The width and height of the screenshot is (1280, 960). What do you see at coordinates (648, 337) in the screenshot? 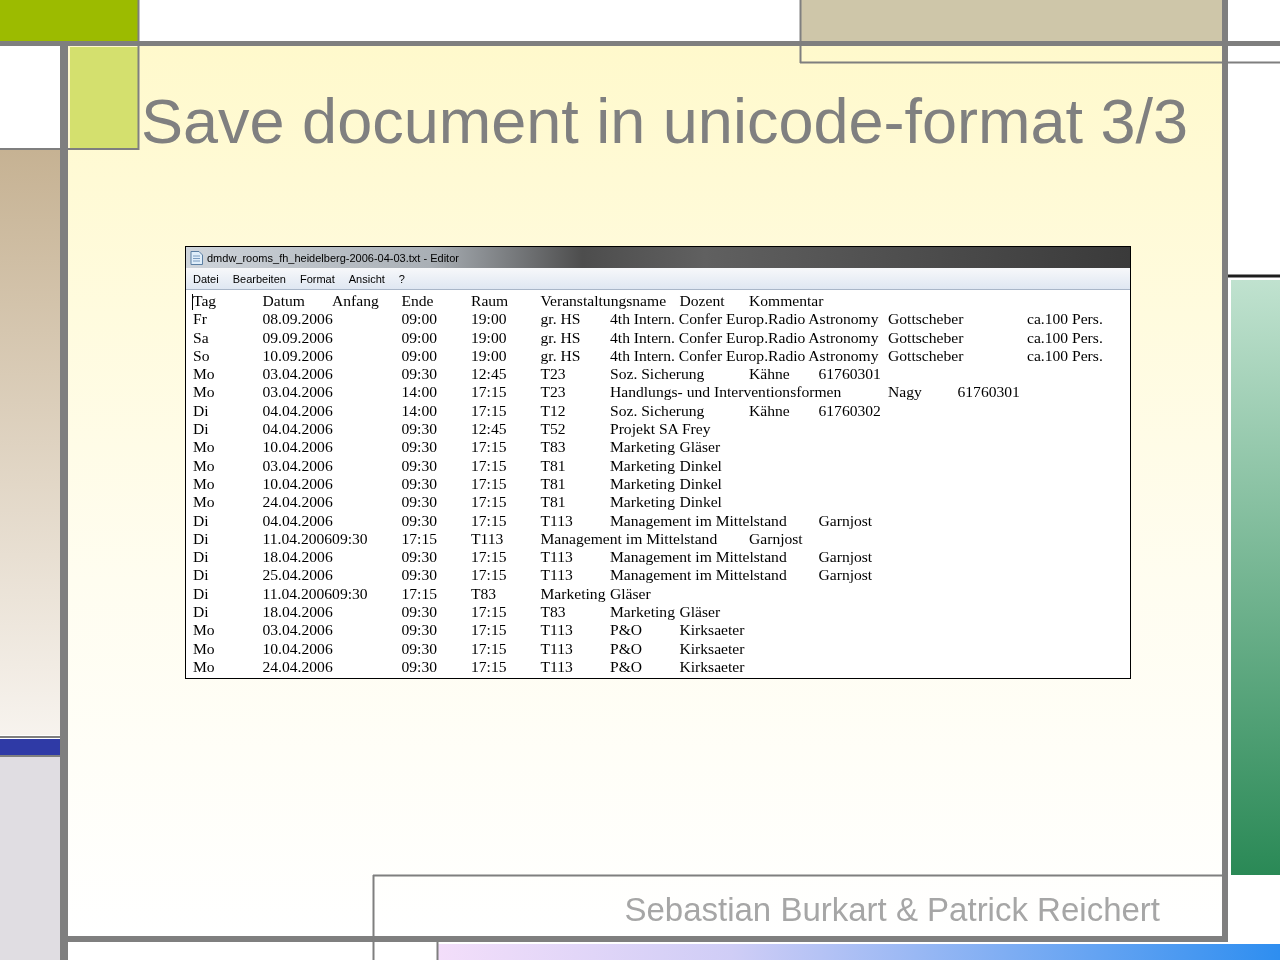
I see `text-line: Sa 09.09.2006 09:00 19:00 gr. HS 4th Intern. Confer Europ.Radio Astronomy Gottscheber ca.100 Pers.` at bounding box center [648, 337].